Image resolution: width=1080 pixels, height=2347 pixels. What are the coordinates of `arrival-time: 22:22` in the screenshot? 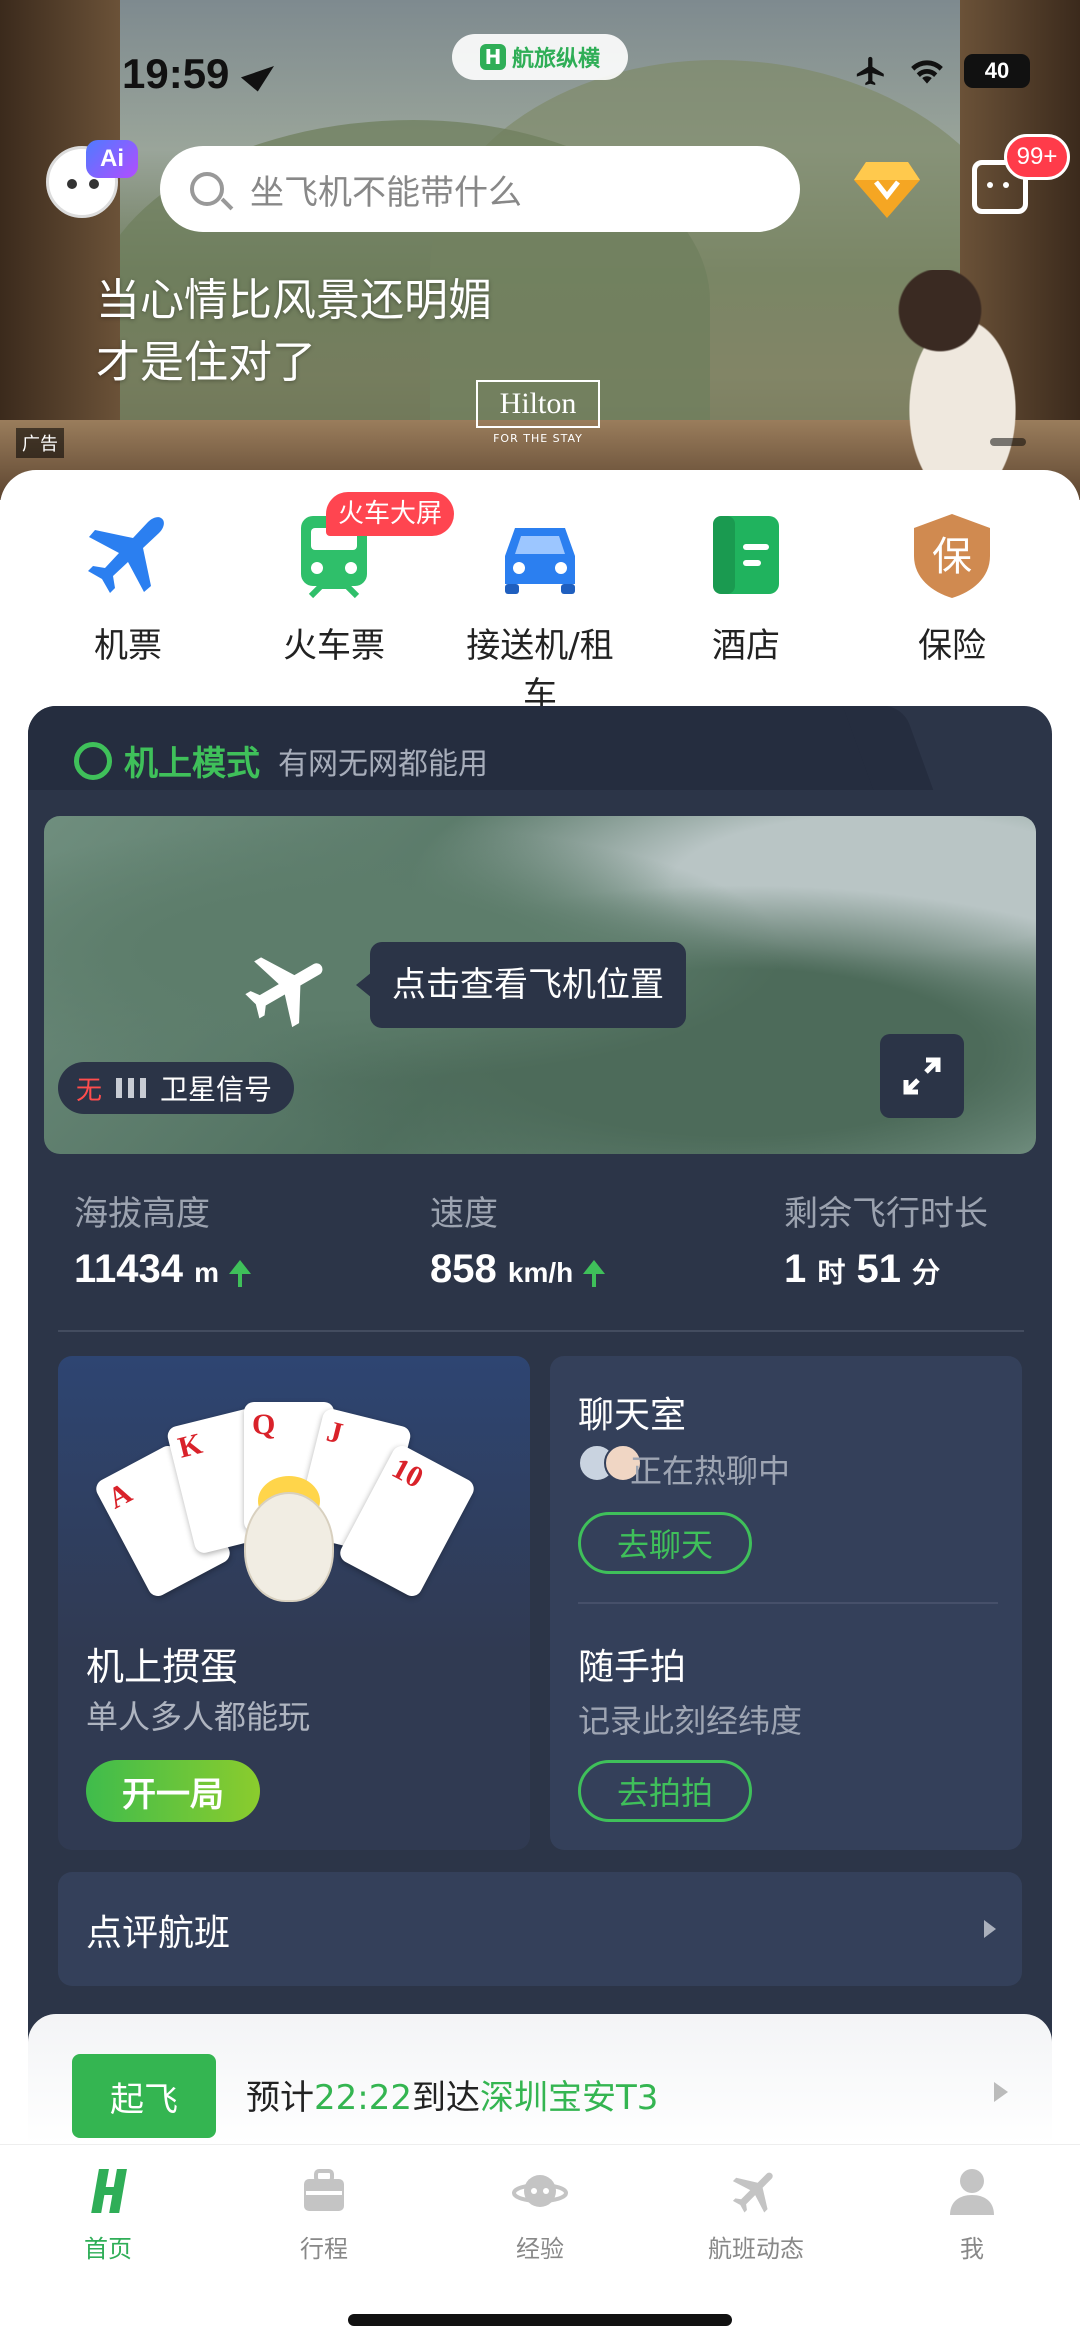 It's located at (363, 2098).